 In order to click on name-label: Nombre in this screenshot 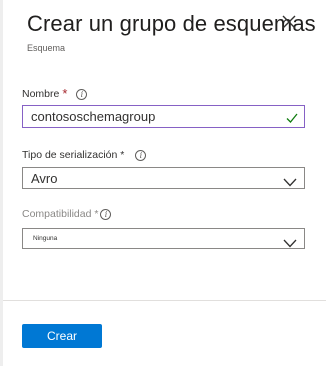, I will do `click(41, 94)`.